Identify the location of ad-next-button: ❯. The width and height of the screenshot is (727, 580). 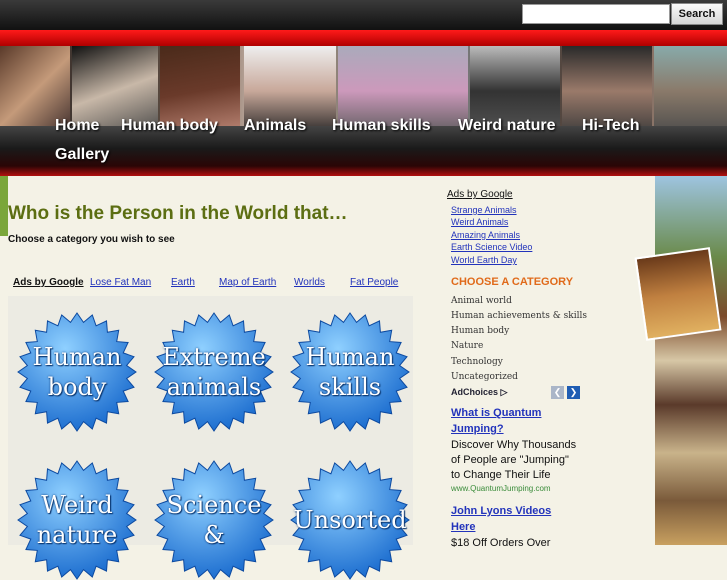
(573, 392).